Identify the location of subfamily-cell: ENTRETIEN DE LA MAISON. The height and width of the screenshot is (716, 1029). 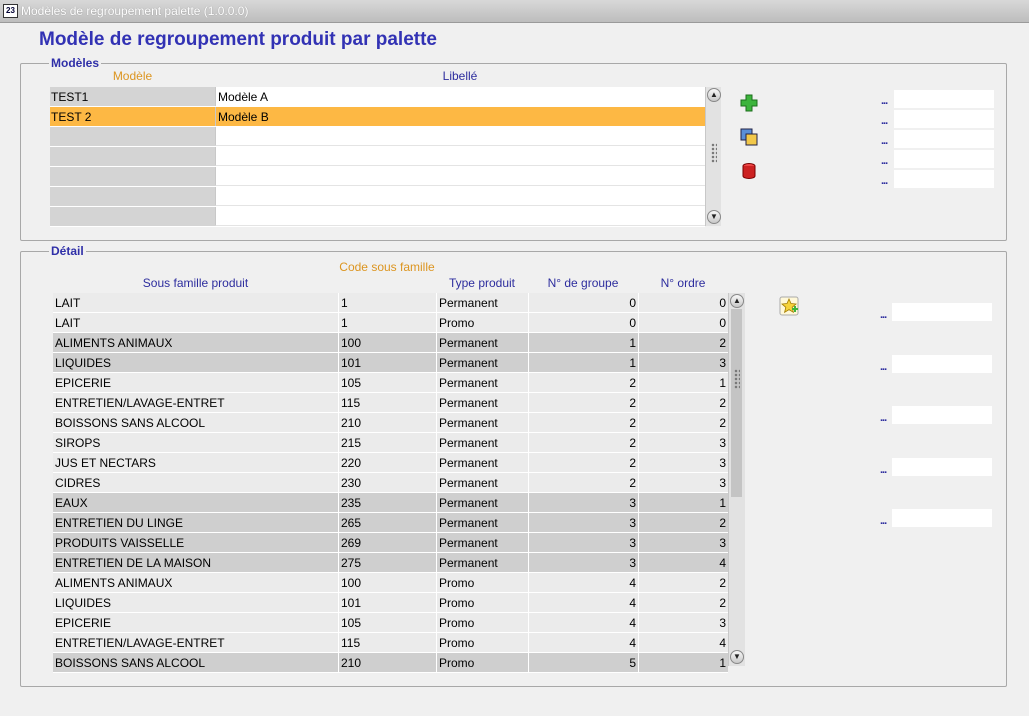
(195, 562).